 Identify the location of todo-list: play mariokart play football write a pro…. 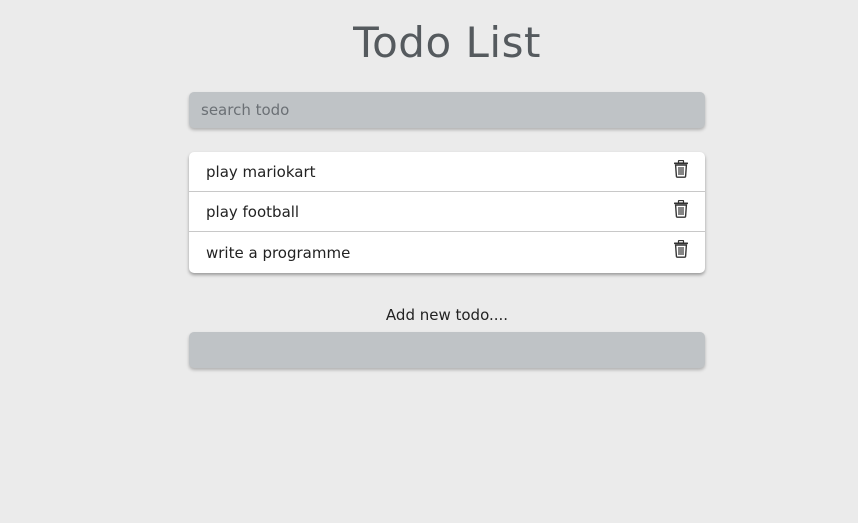
(447, 212).